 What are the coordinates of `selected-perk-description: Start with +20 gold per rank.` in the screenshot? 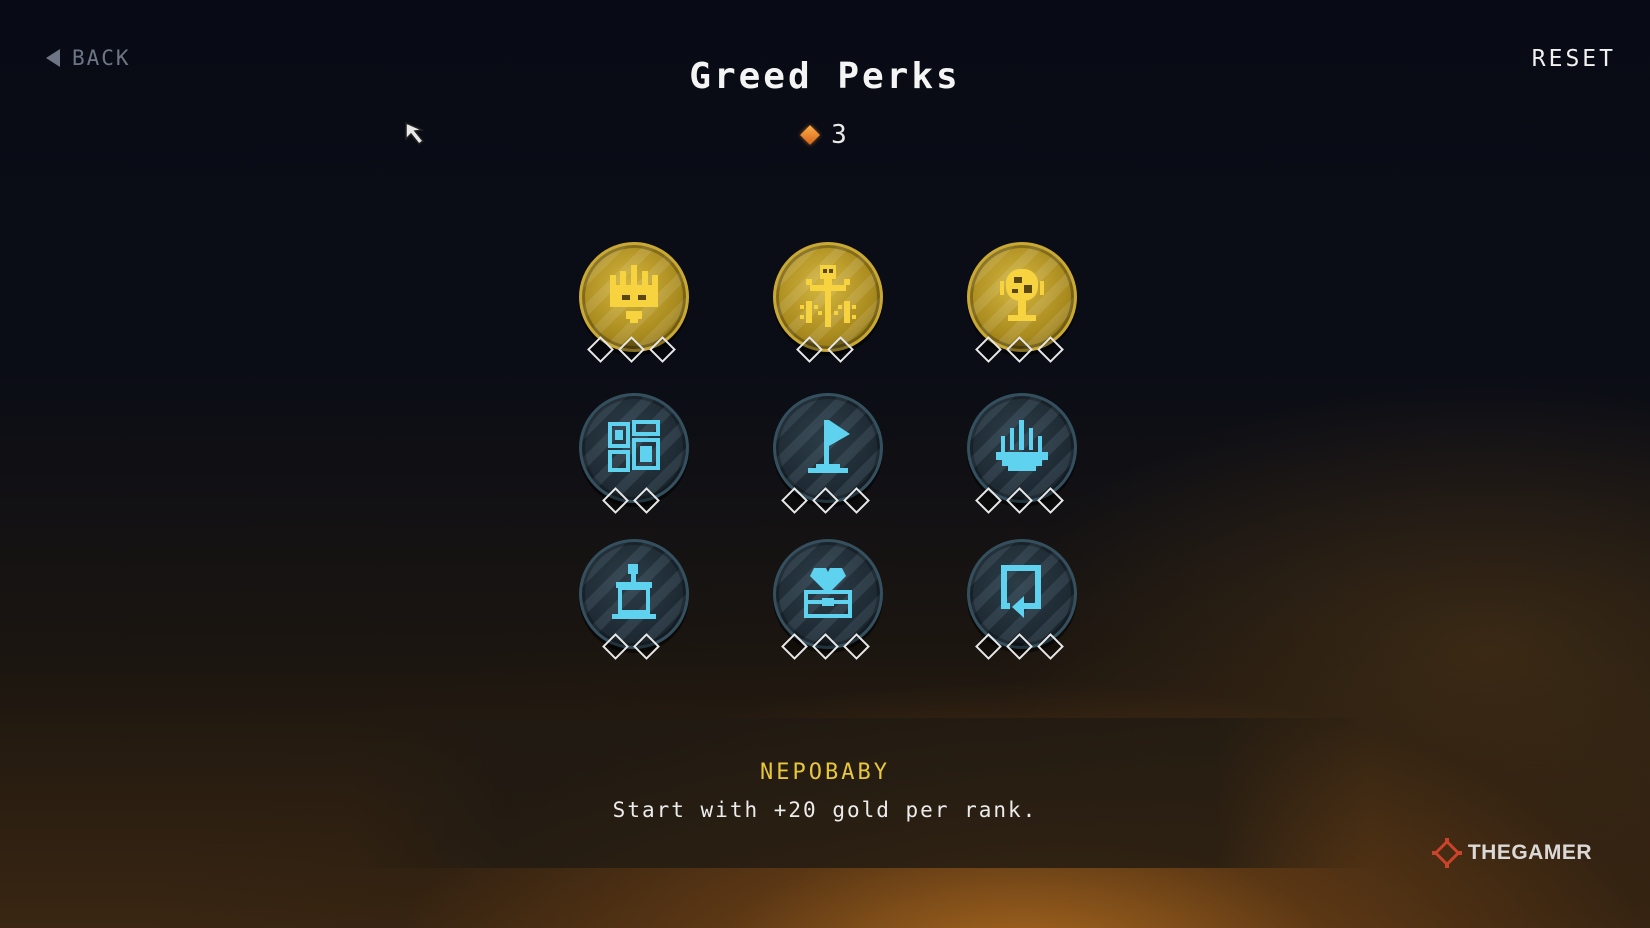 It's located at (825, 810).